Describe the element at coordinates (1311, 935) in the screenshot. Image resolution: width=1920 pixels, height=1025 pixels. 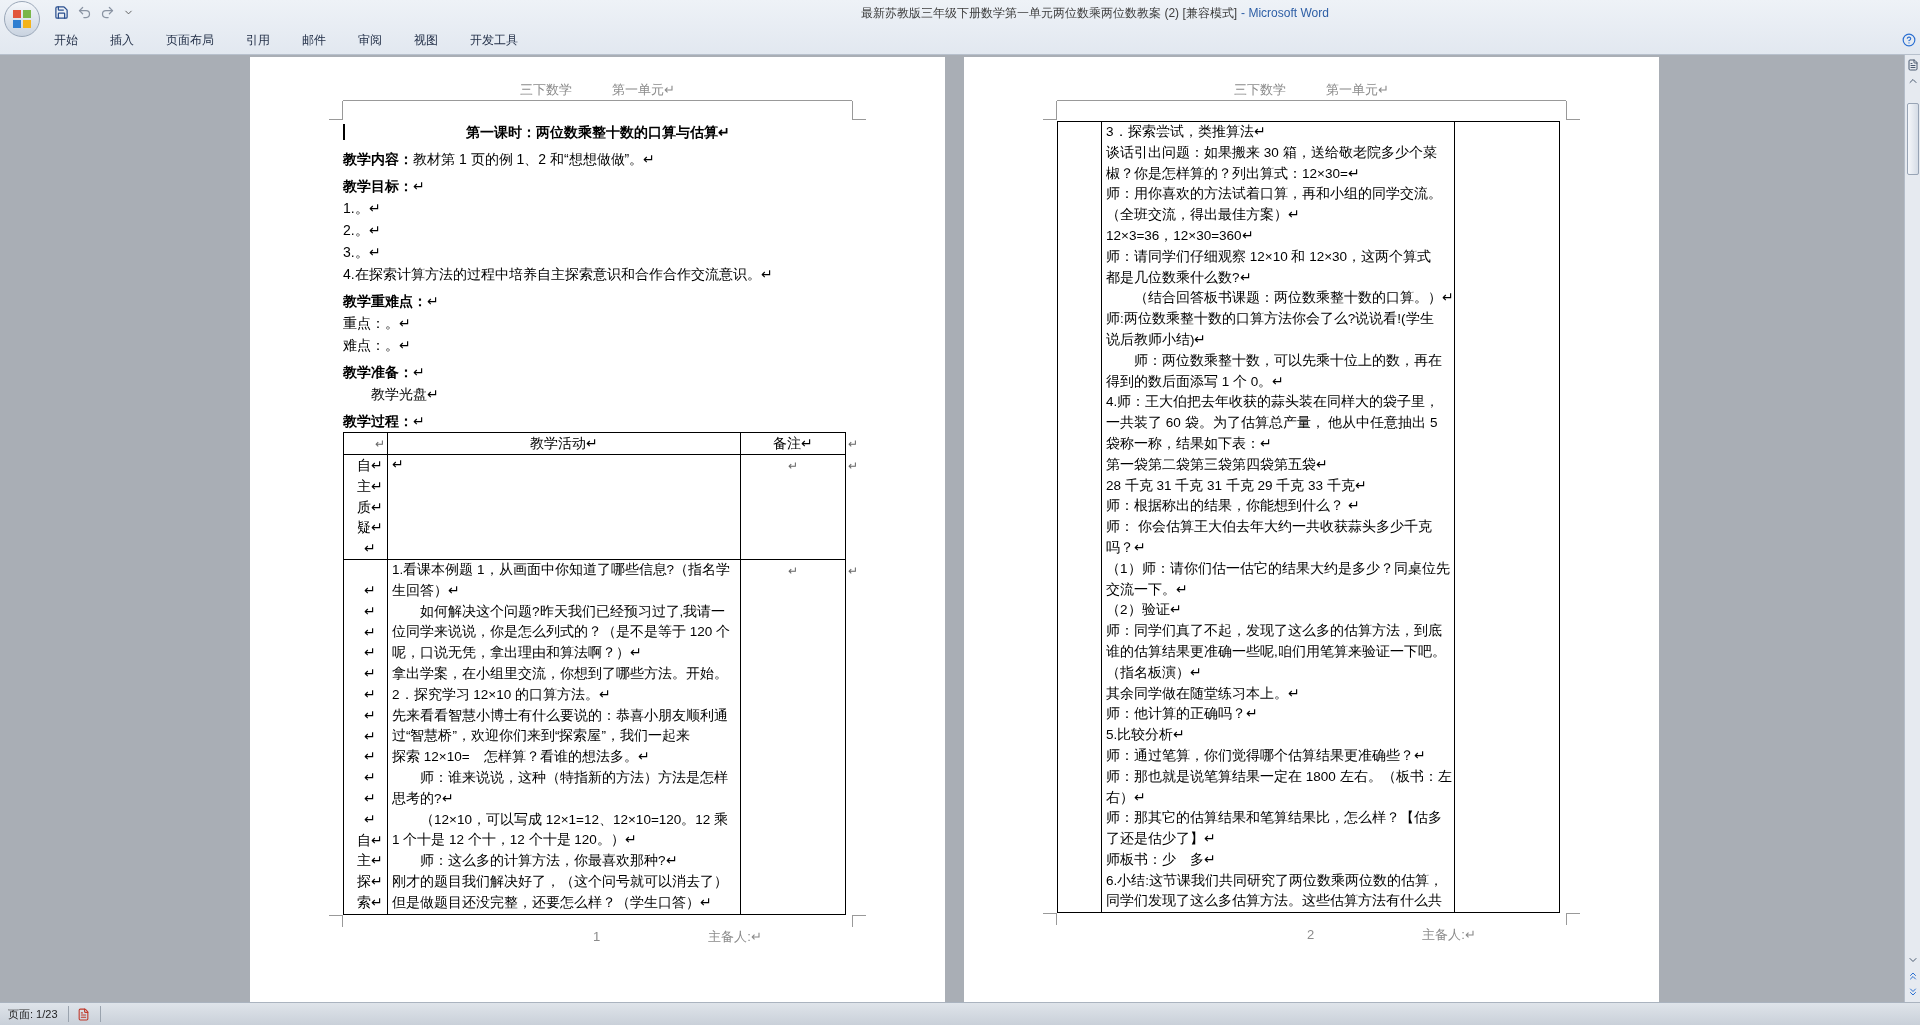
I see `page-number: 2` at that location.